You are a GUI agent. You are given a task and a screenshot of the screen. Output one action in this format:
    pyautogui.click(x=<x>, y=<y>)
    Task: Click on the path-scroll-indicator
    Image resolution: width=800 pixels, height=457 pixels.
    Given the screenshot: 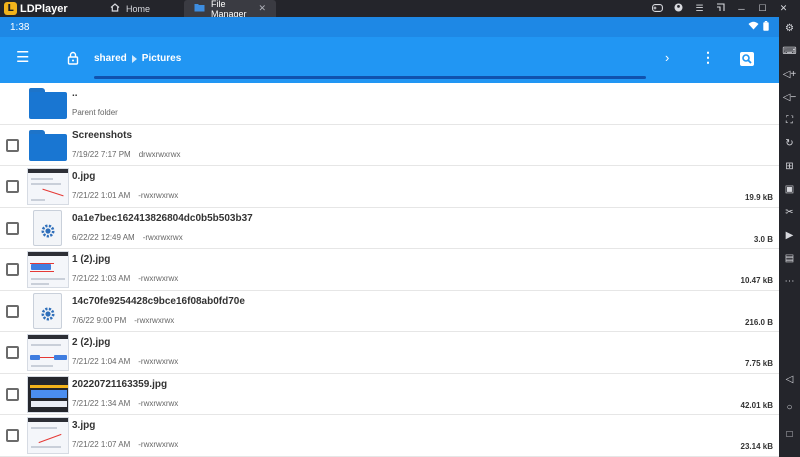 What is the action you would take?
    pyautogui.click(x=370, y=77)
    